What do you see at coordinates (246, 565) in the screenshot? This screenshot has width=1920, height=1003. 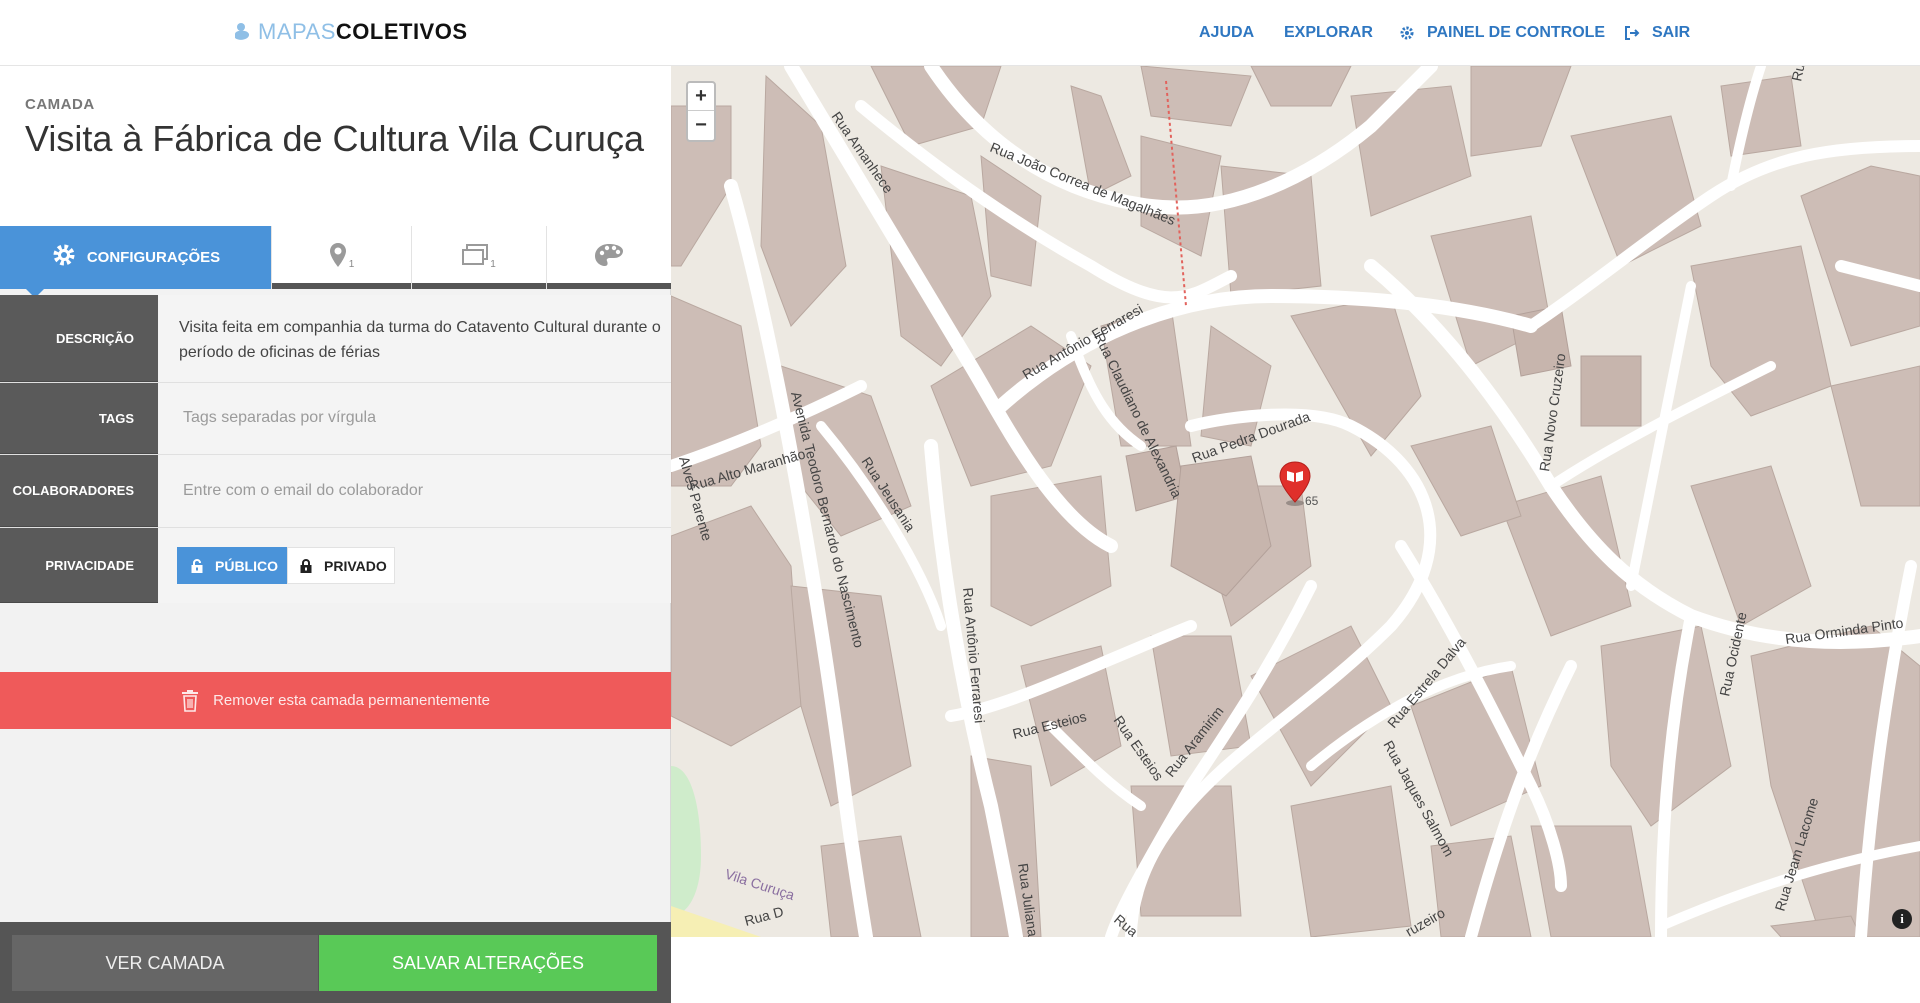 I see `privacy-public-label: PÚBLICO` at bounding box center [246, 565].